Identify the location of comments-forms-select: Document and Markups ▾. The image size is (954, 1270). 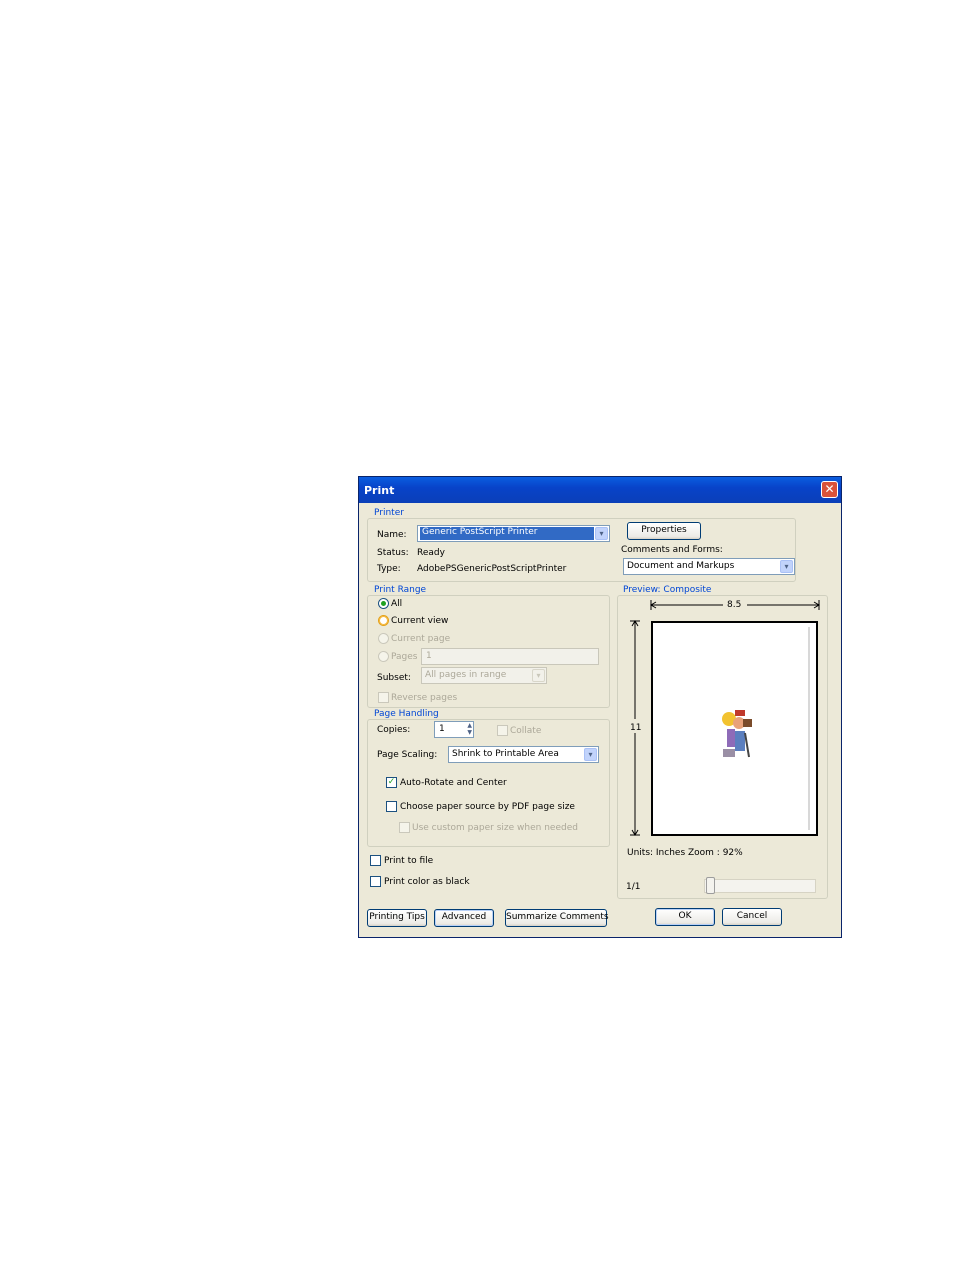
(709, 566).